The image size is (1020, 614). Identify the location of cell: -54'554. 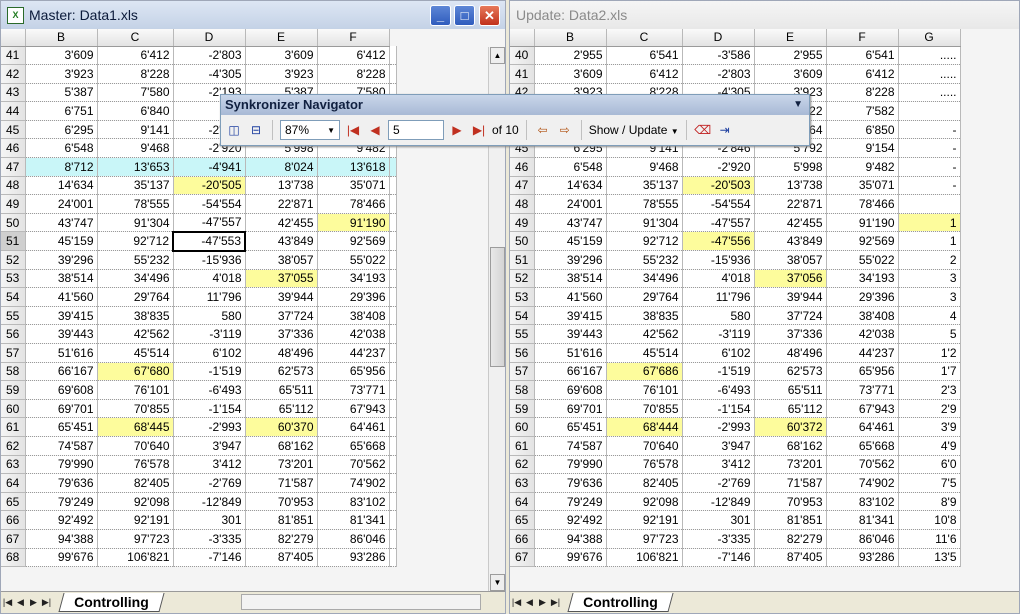
(209, 204).